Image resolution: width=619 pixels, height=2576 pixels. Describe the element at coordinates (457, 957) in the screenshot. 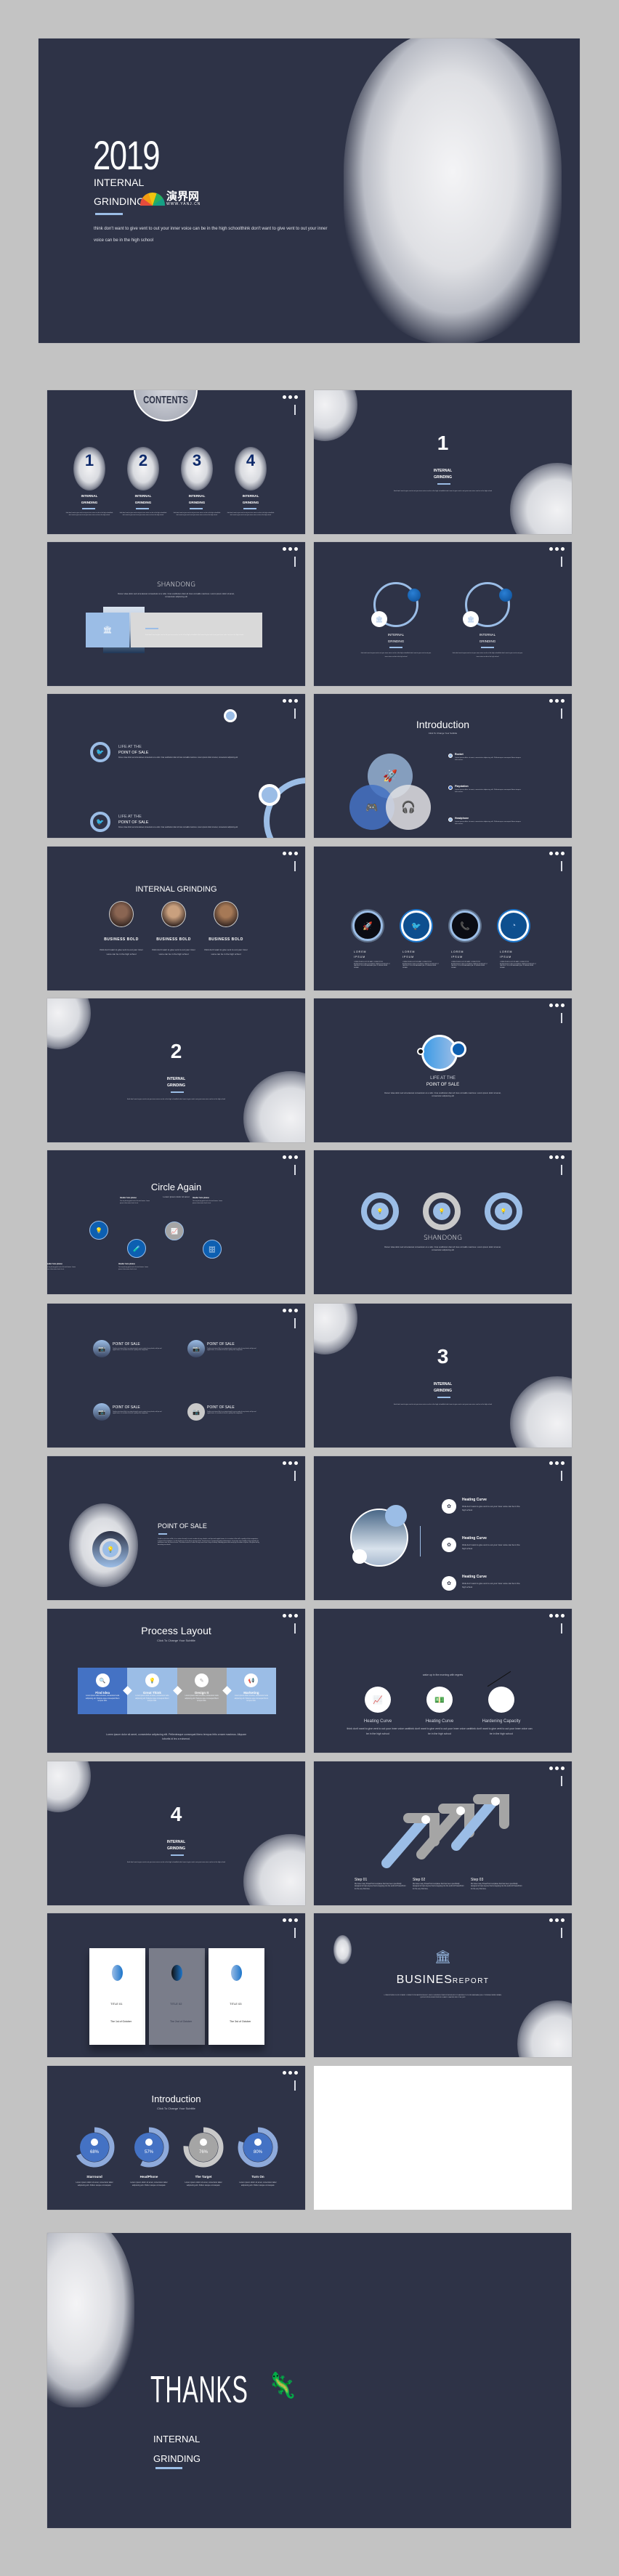

I see `lorem-line2: IPSUM` at that location.